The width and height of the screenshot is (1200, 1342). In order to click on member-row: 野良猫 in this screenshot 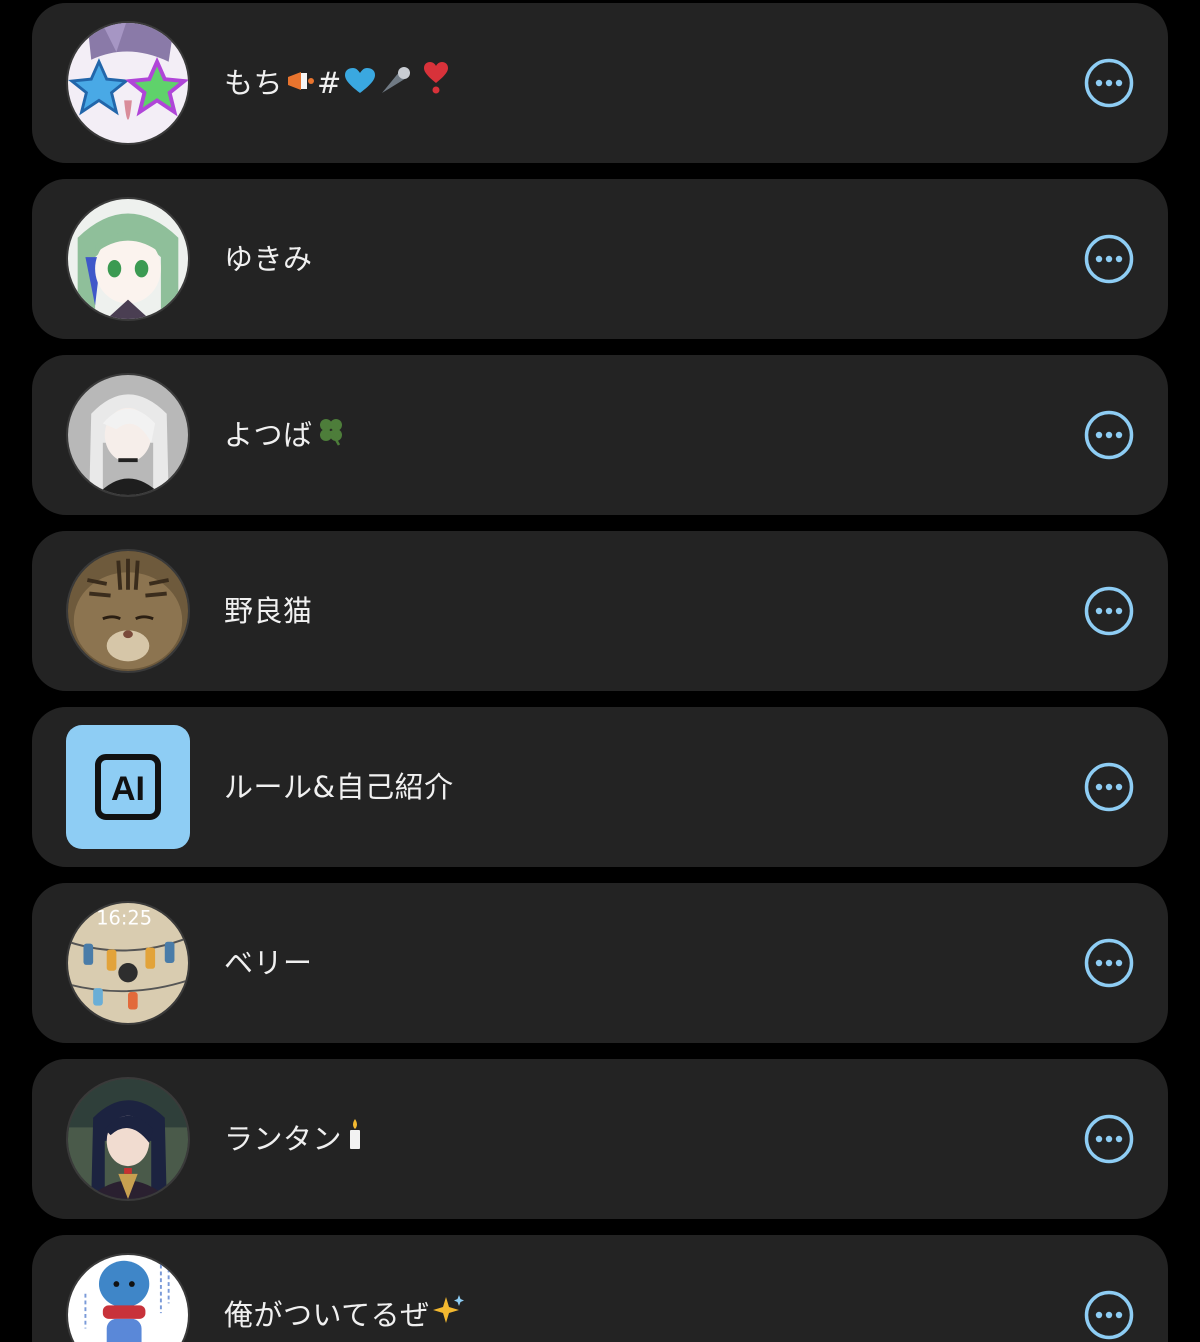, I will do `click(600, 611)`.